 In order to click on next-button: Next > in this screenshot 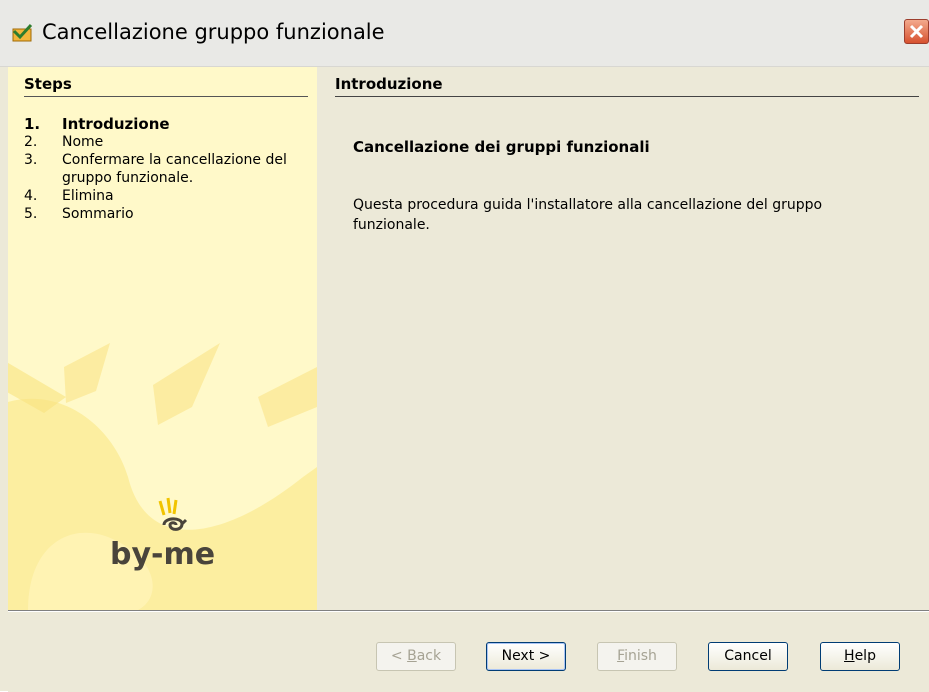, I will do `click(526, 656)`.